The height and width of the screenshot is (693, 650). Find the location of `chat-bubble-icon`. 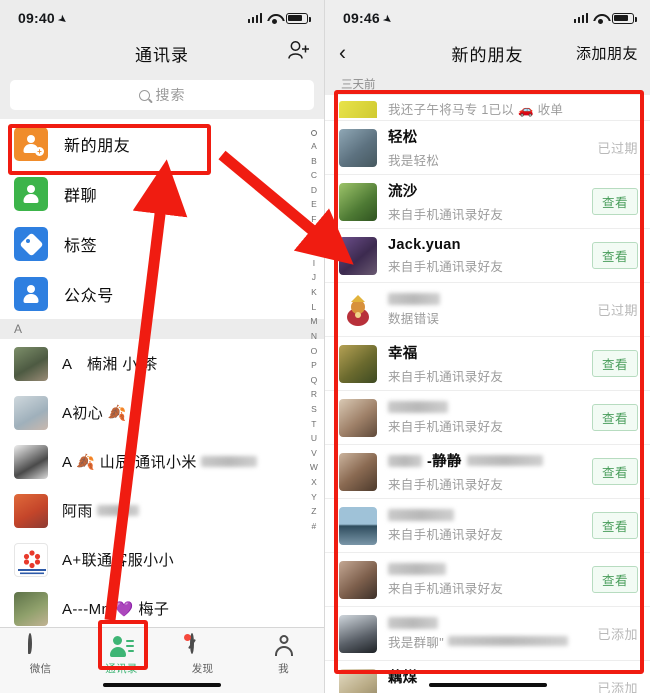

chat-bubble-icon is located at coordinates (40, 645).